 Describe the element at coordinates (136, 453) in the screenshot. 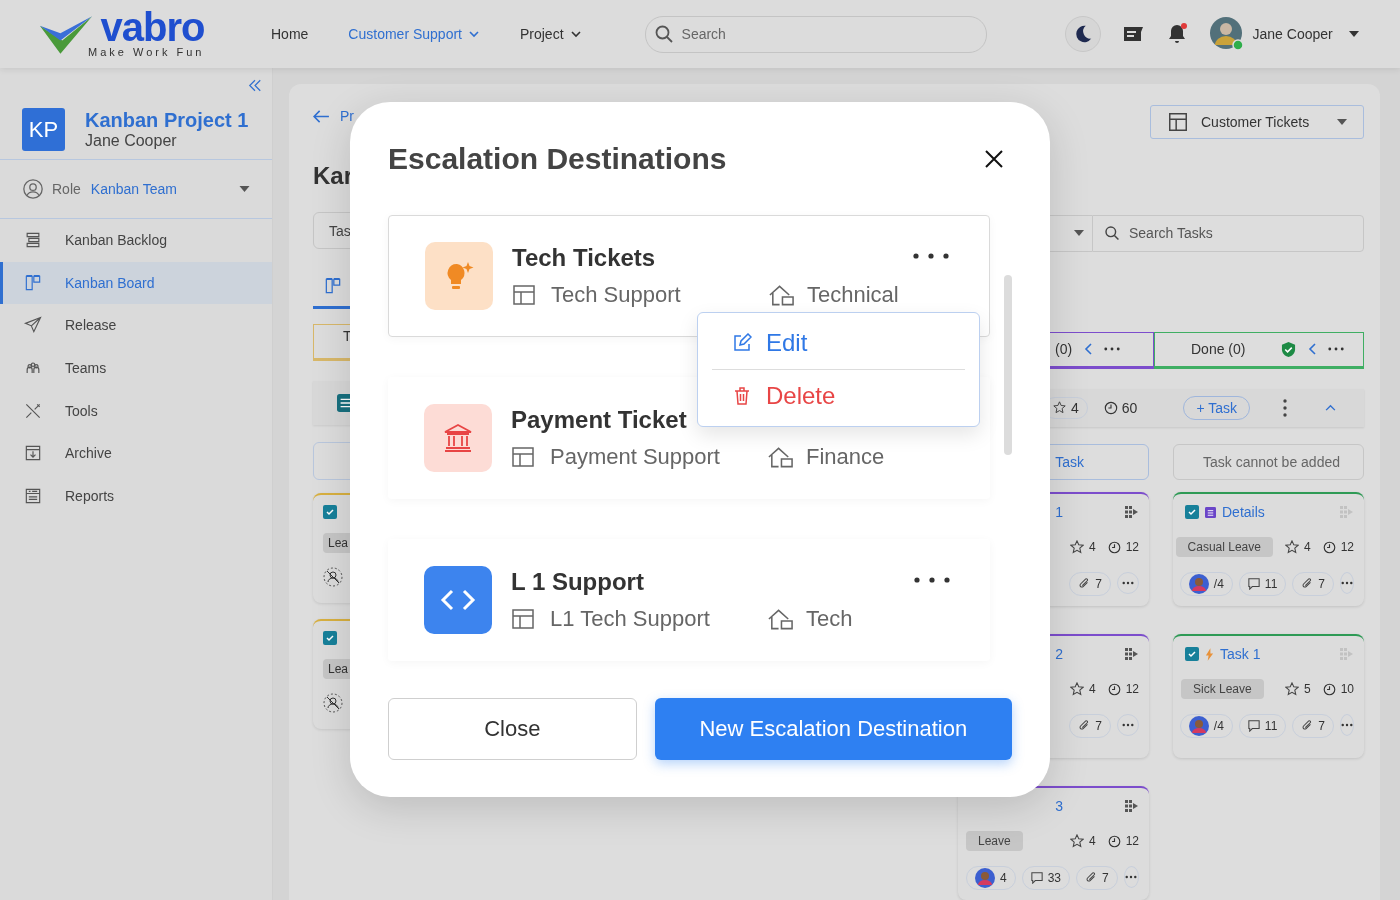

I see `sidebar-item: Archive` at that location.